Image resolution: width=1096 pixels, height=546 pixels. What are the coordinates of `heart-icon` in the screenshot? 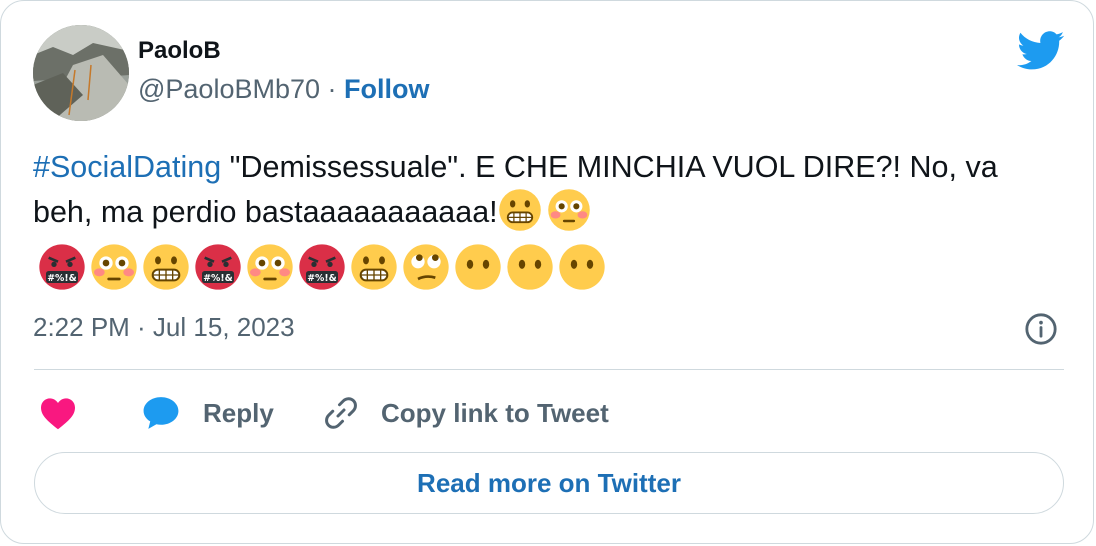 It's located at (58, 413).